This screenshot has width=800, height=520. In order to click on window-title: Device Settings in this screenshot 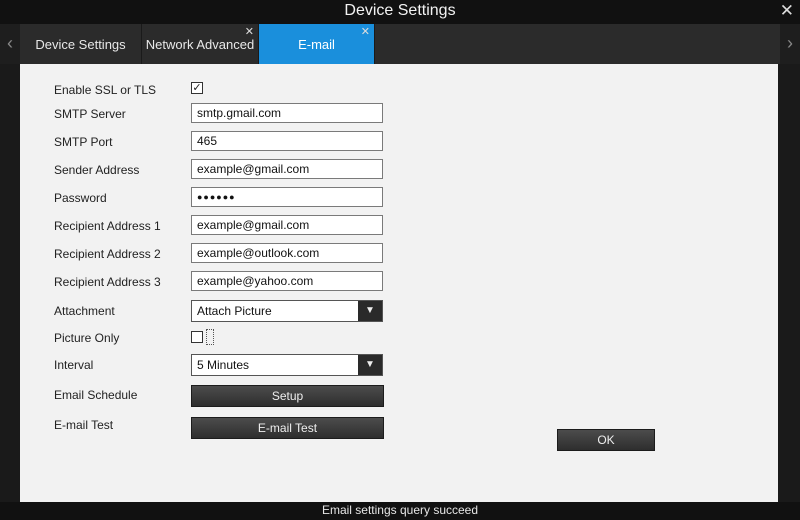, I will do `click(400, 10)`.